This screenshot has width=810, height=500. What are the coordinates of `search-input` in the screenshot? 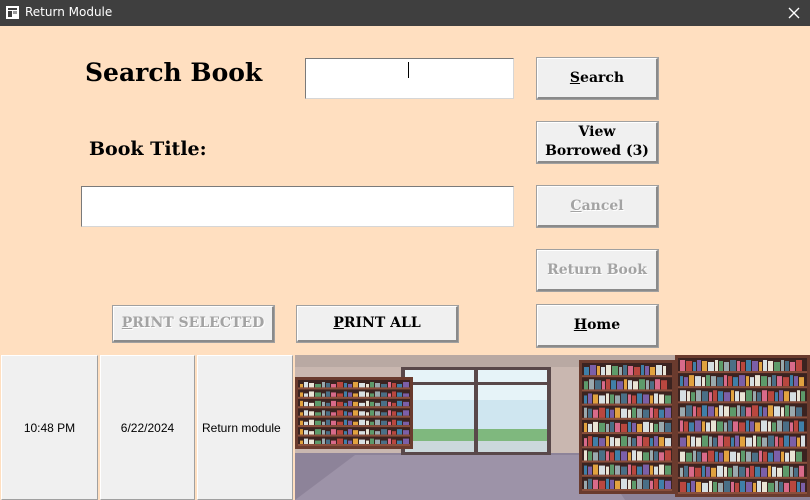 It's located at (409, 78).